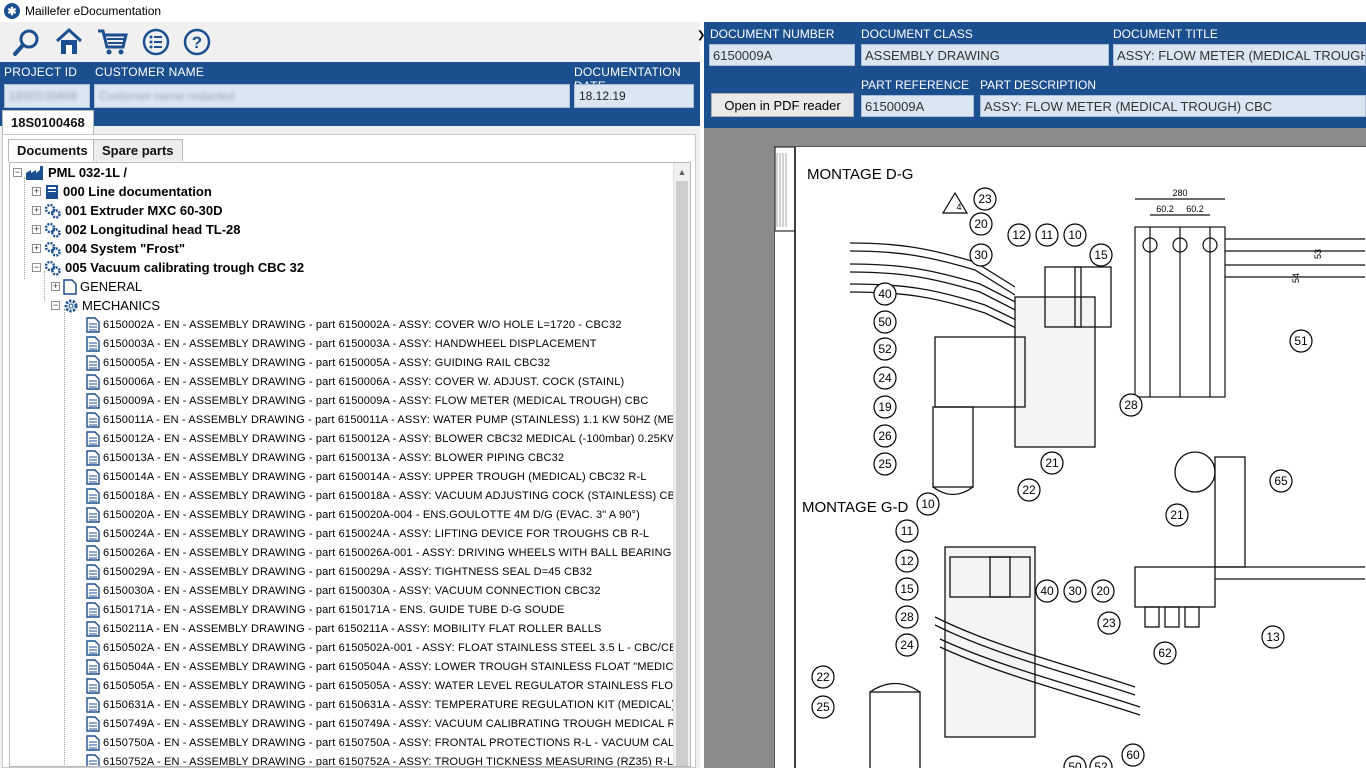  Describe the element at coordinates (682, 473) in the screenshot. I see `scroll-thumb` at that location.